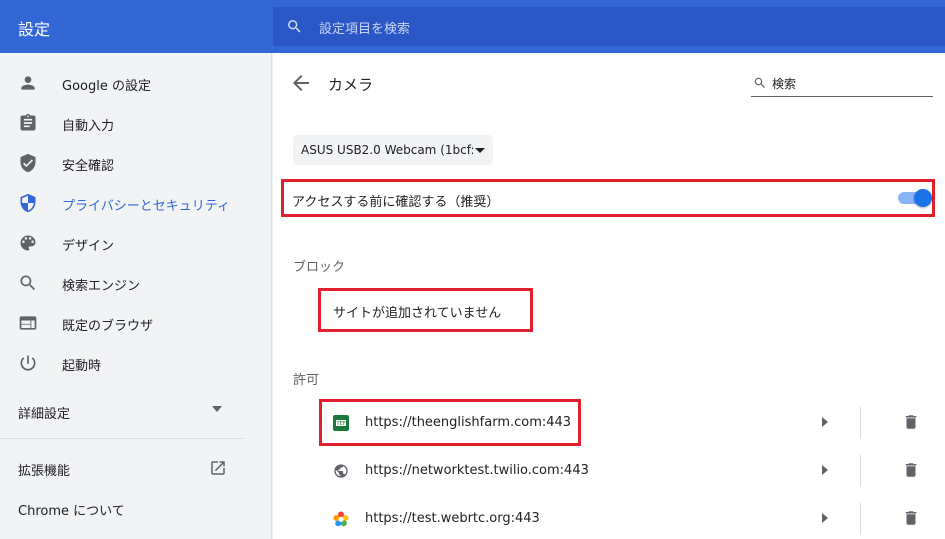 This screenshot has width=945, height=539. Describe the element at coordinates (88, 246) in the screenshot. I see `sidebar-item-label: デザイン` at that location.